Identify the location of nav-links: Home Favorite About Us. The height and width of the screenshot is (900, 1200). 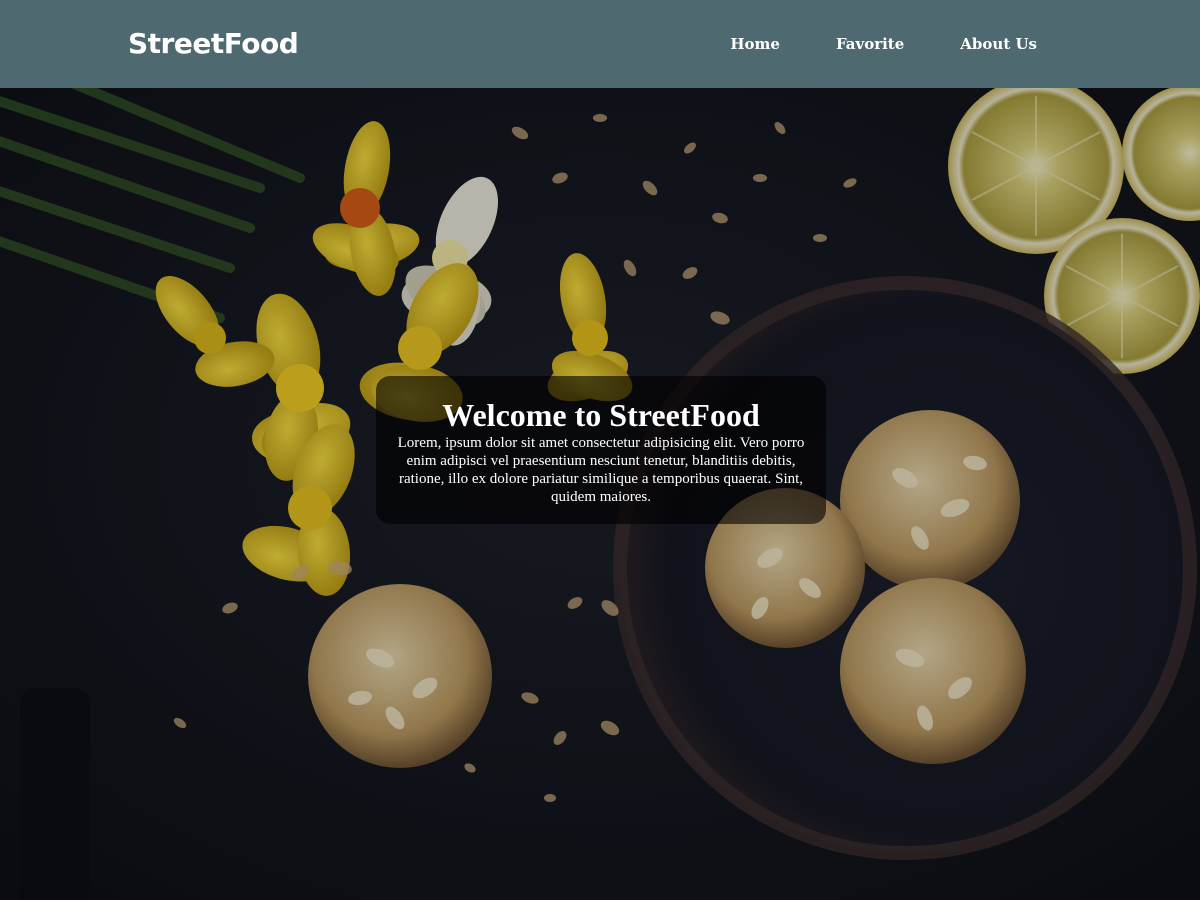
(883, 44).